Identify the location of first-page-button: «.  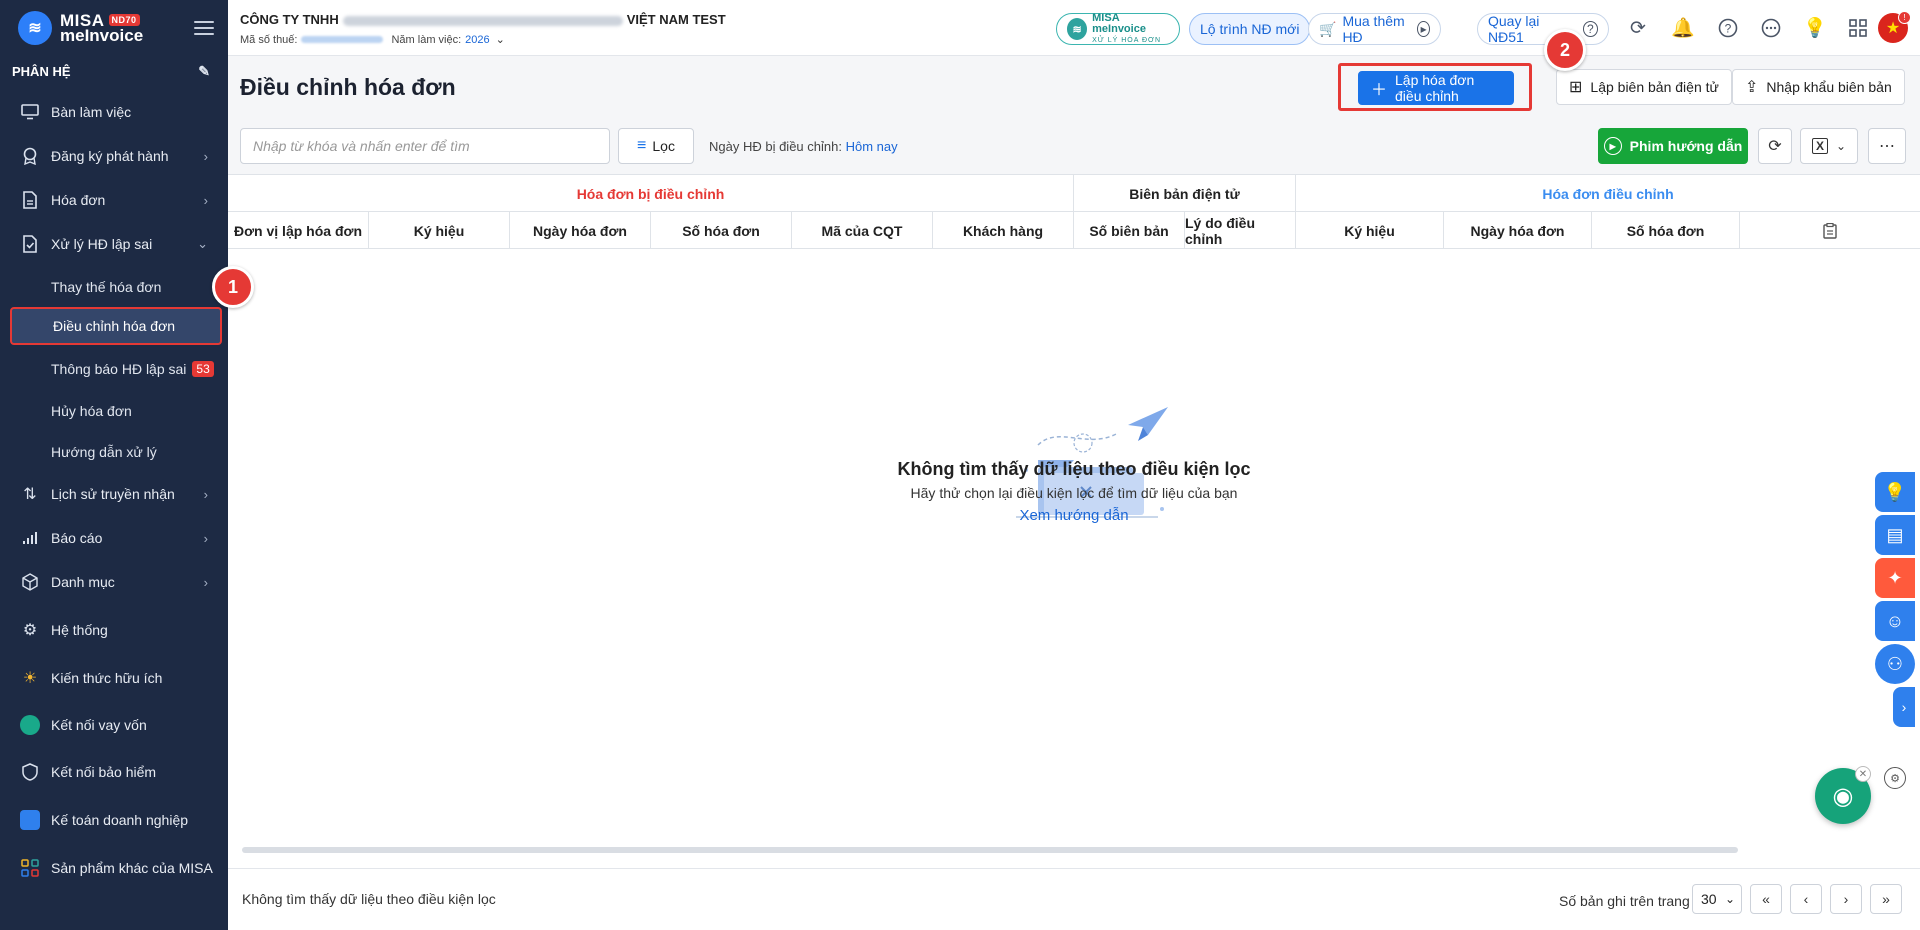
(1766, 899).